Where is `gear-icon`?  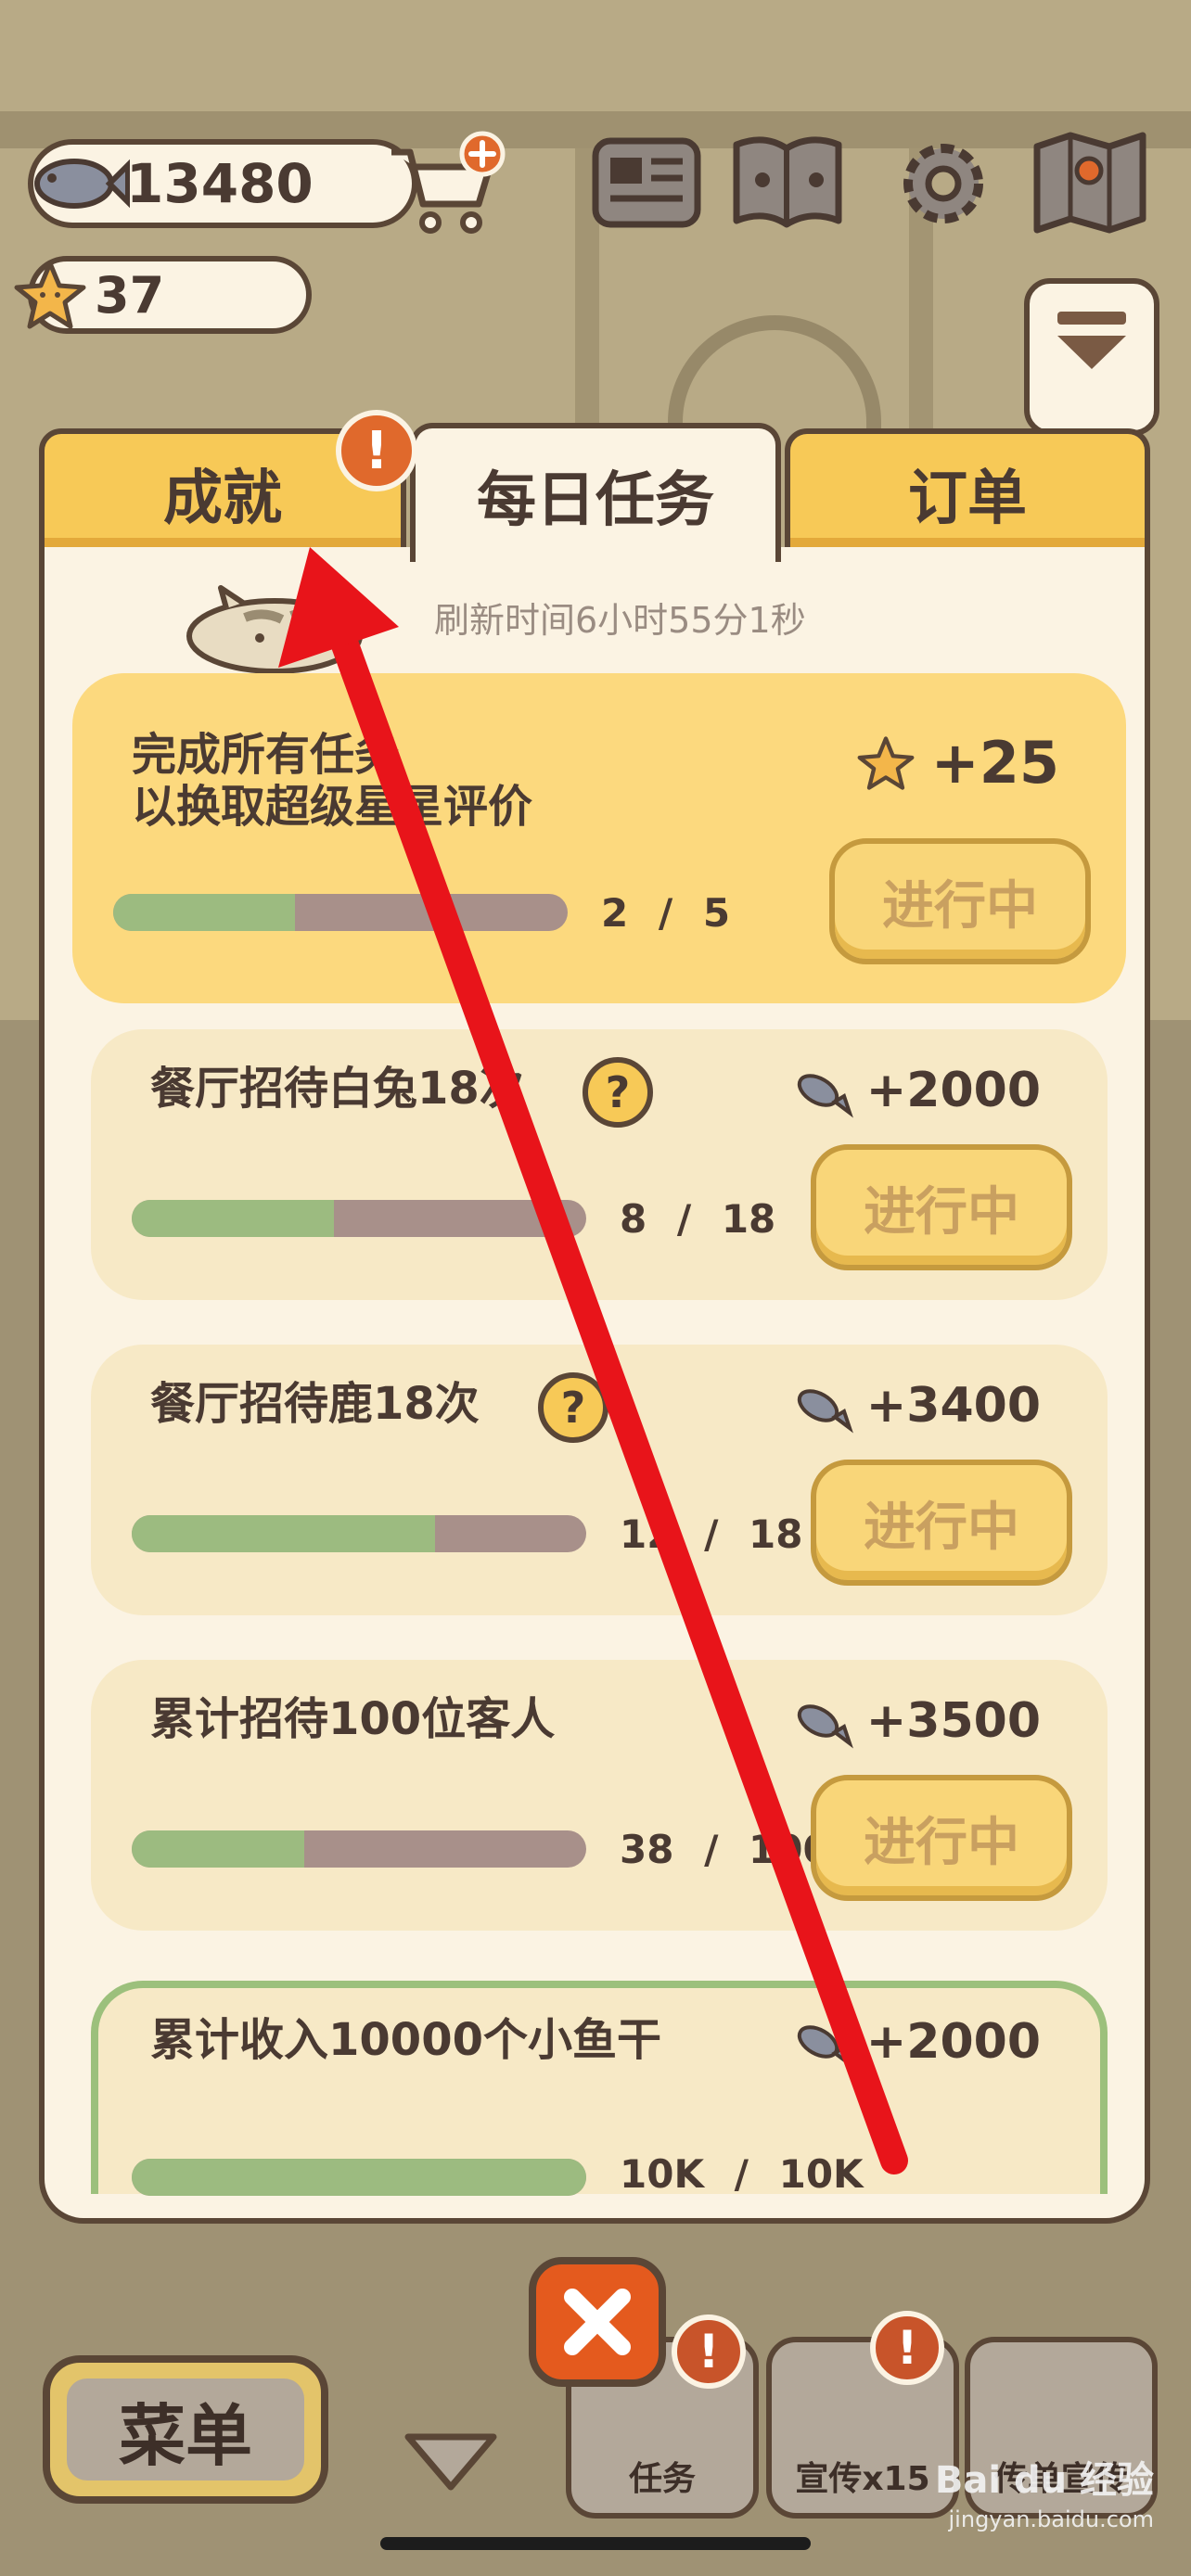
gear-icon is located at coordinates (944, 182).